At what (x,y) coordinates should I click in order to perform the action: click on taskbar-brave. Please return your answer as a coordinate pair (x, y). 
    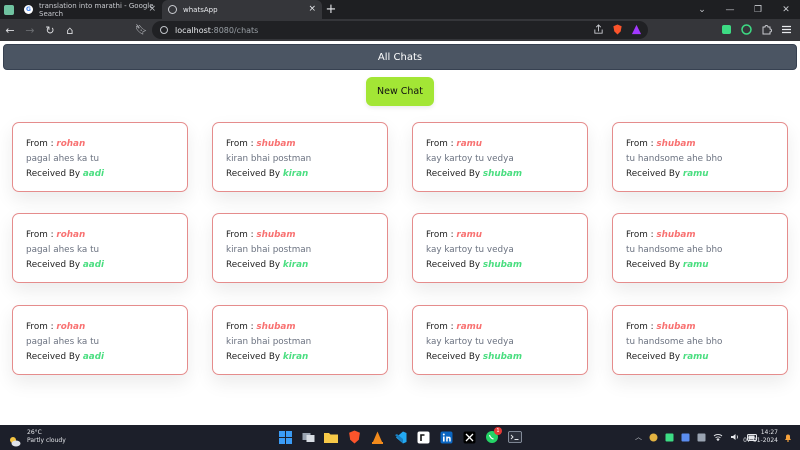
    Looking at the image, I should click on (354, 437).